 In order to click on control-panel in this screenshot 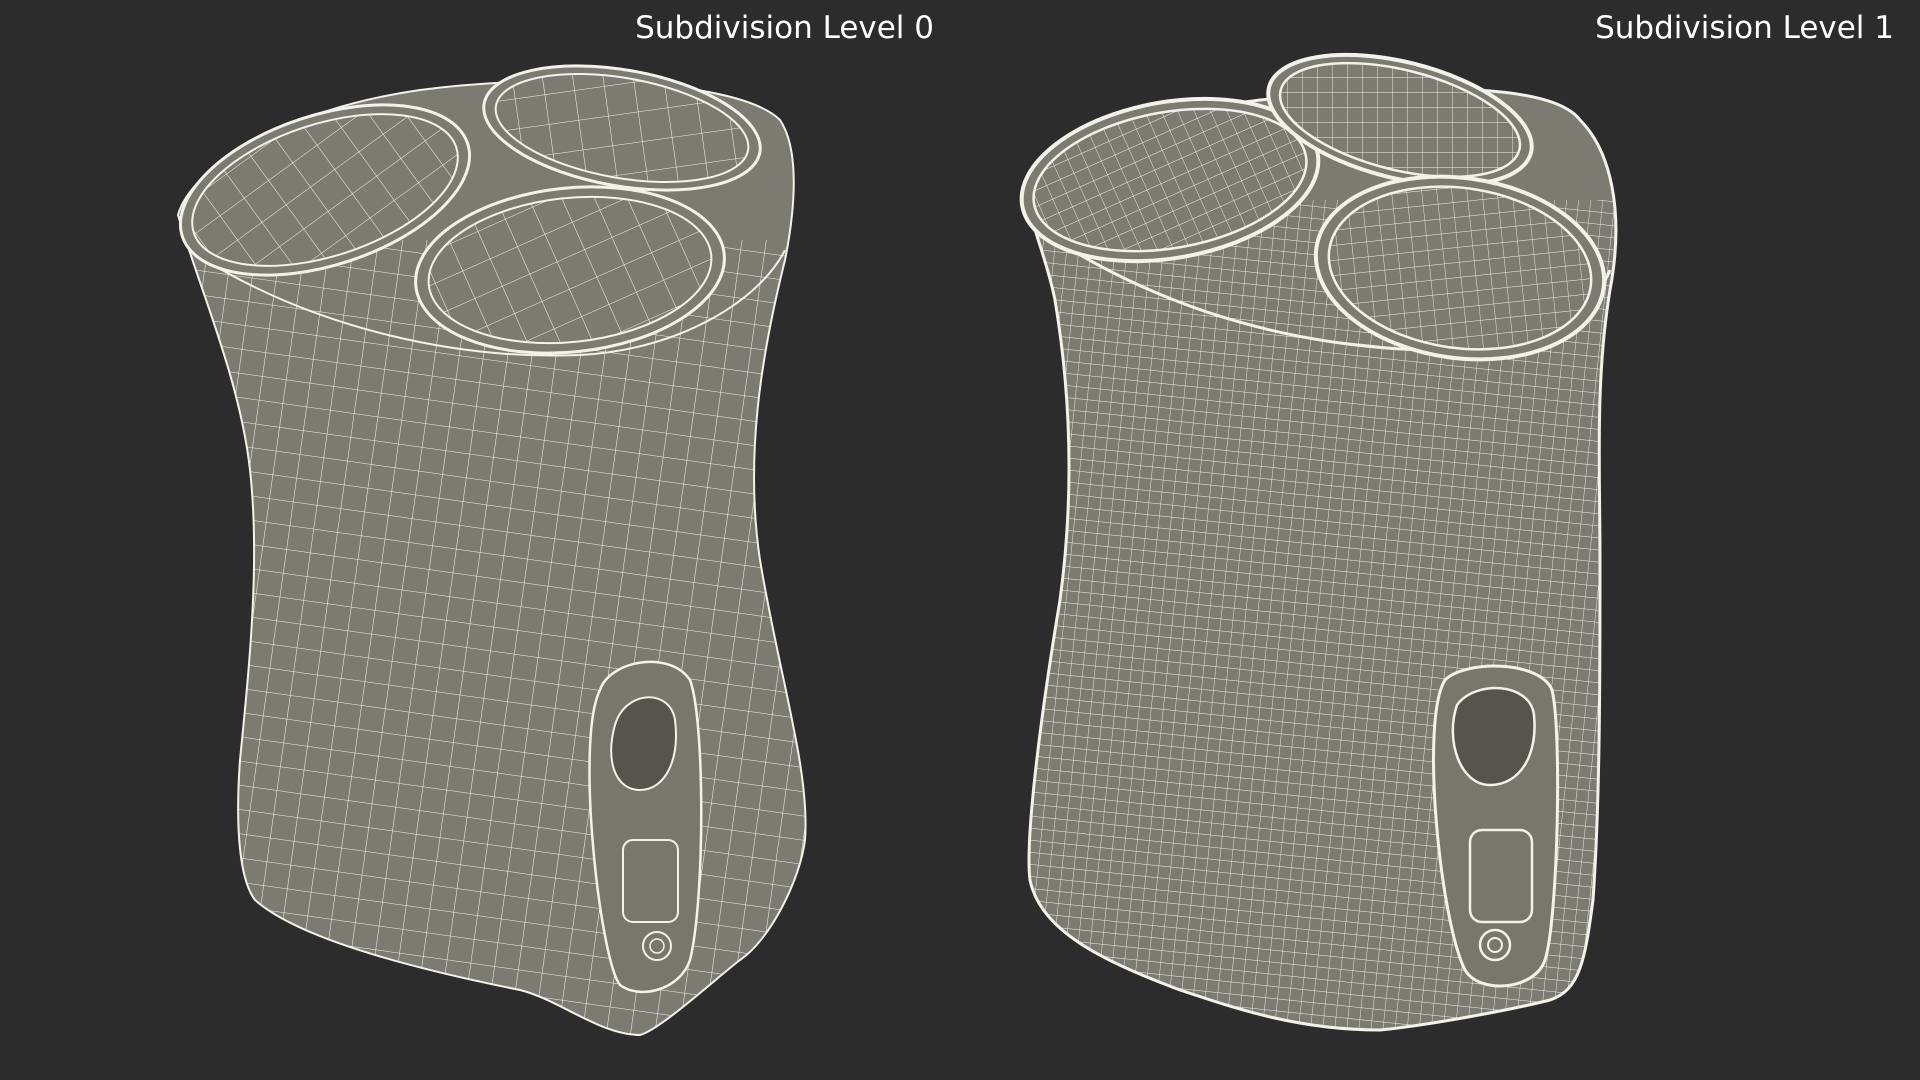, I will do `click(645, 827)`.